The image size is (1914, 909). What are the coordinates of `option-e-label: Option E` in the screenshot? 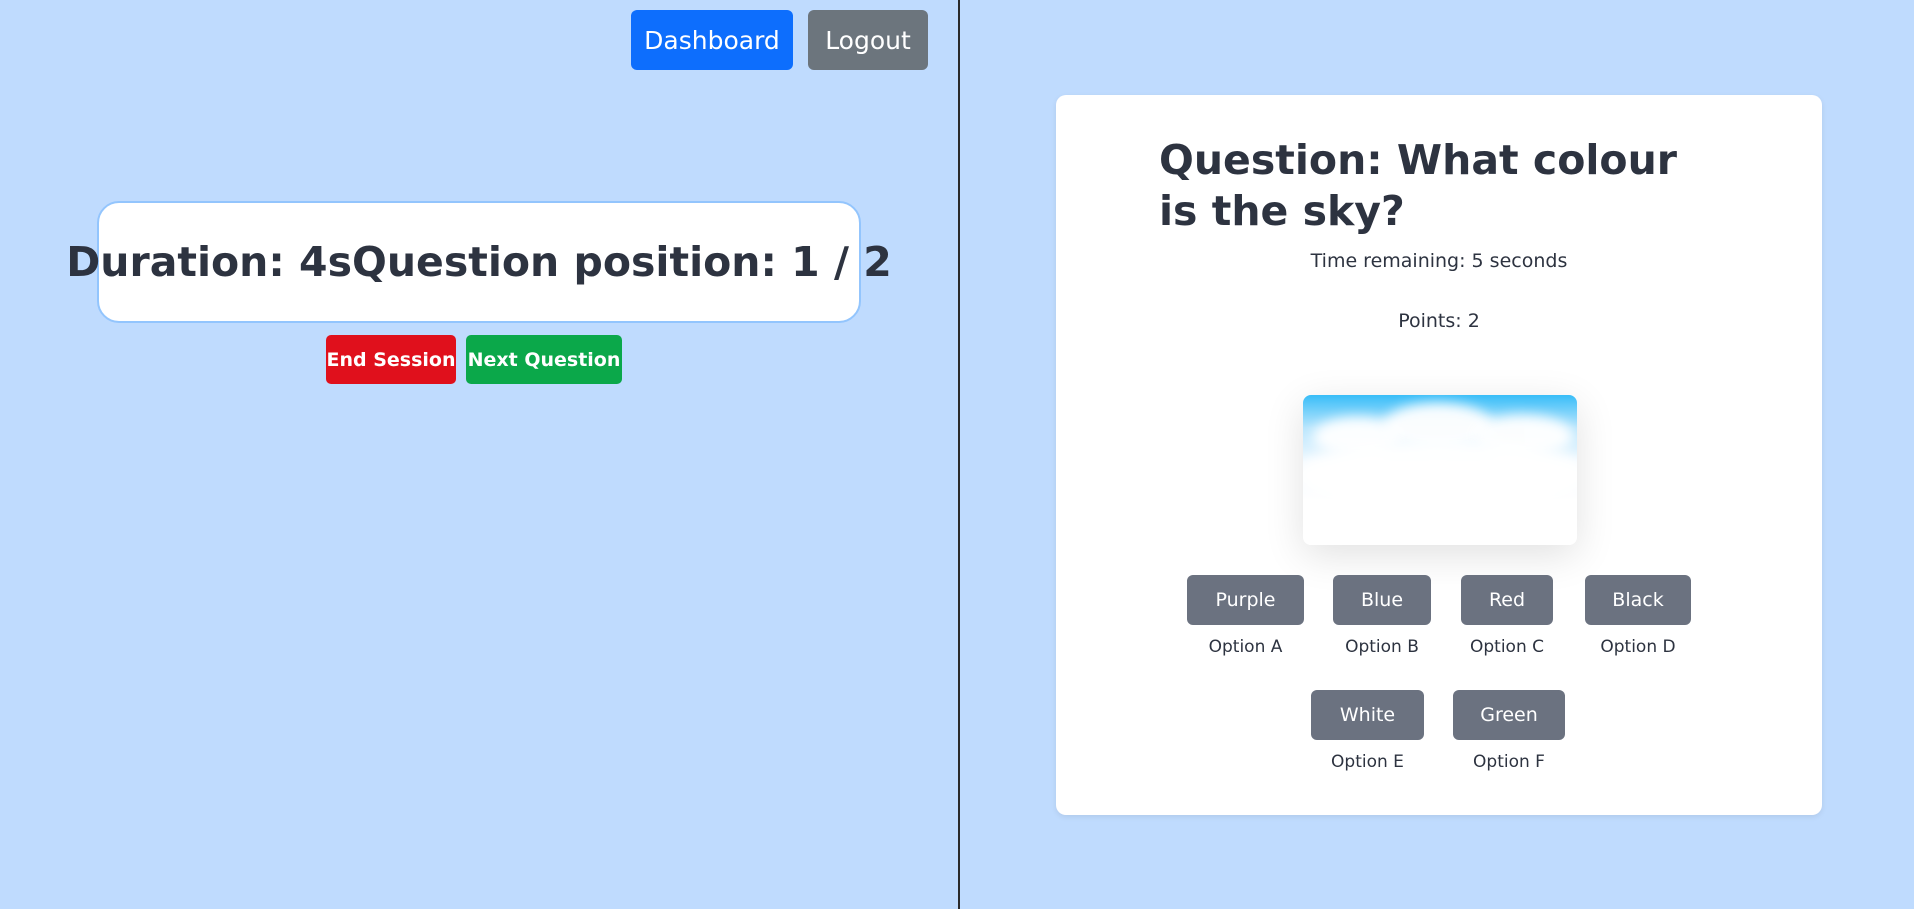 It's located at (1367, 762).